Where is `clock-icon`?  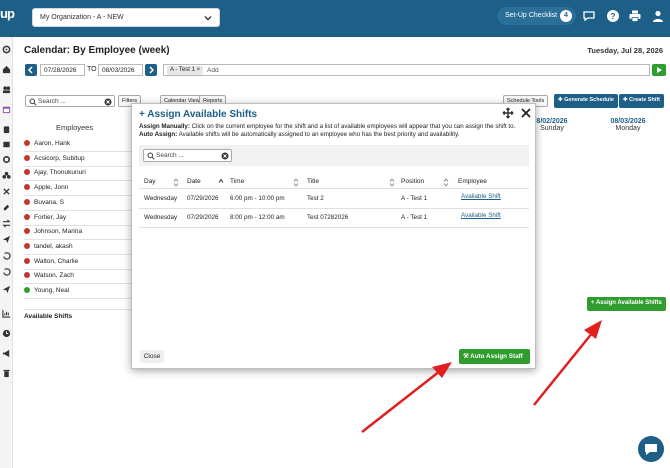
clock-icon is located at coordinates (6, 333).